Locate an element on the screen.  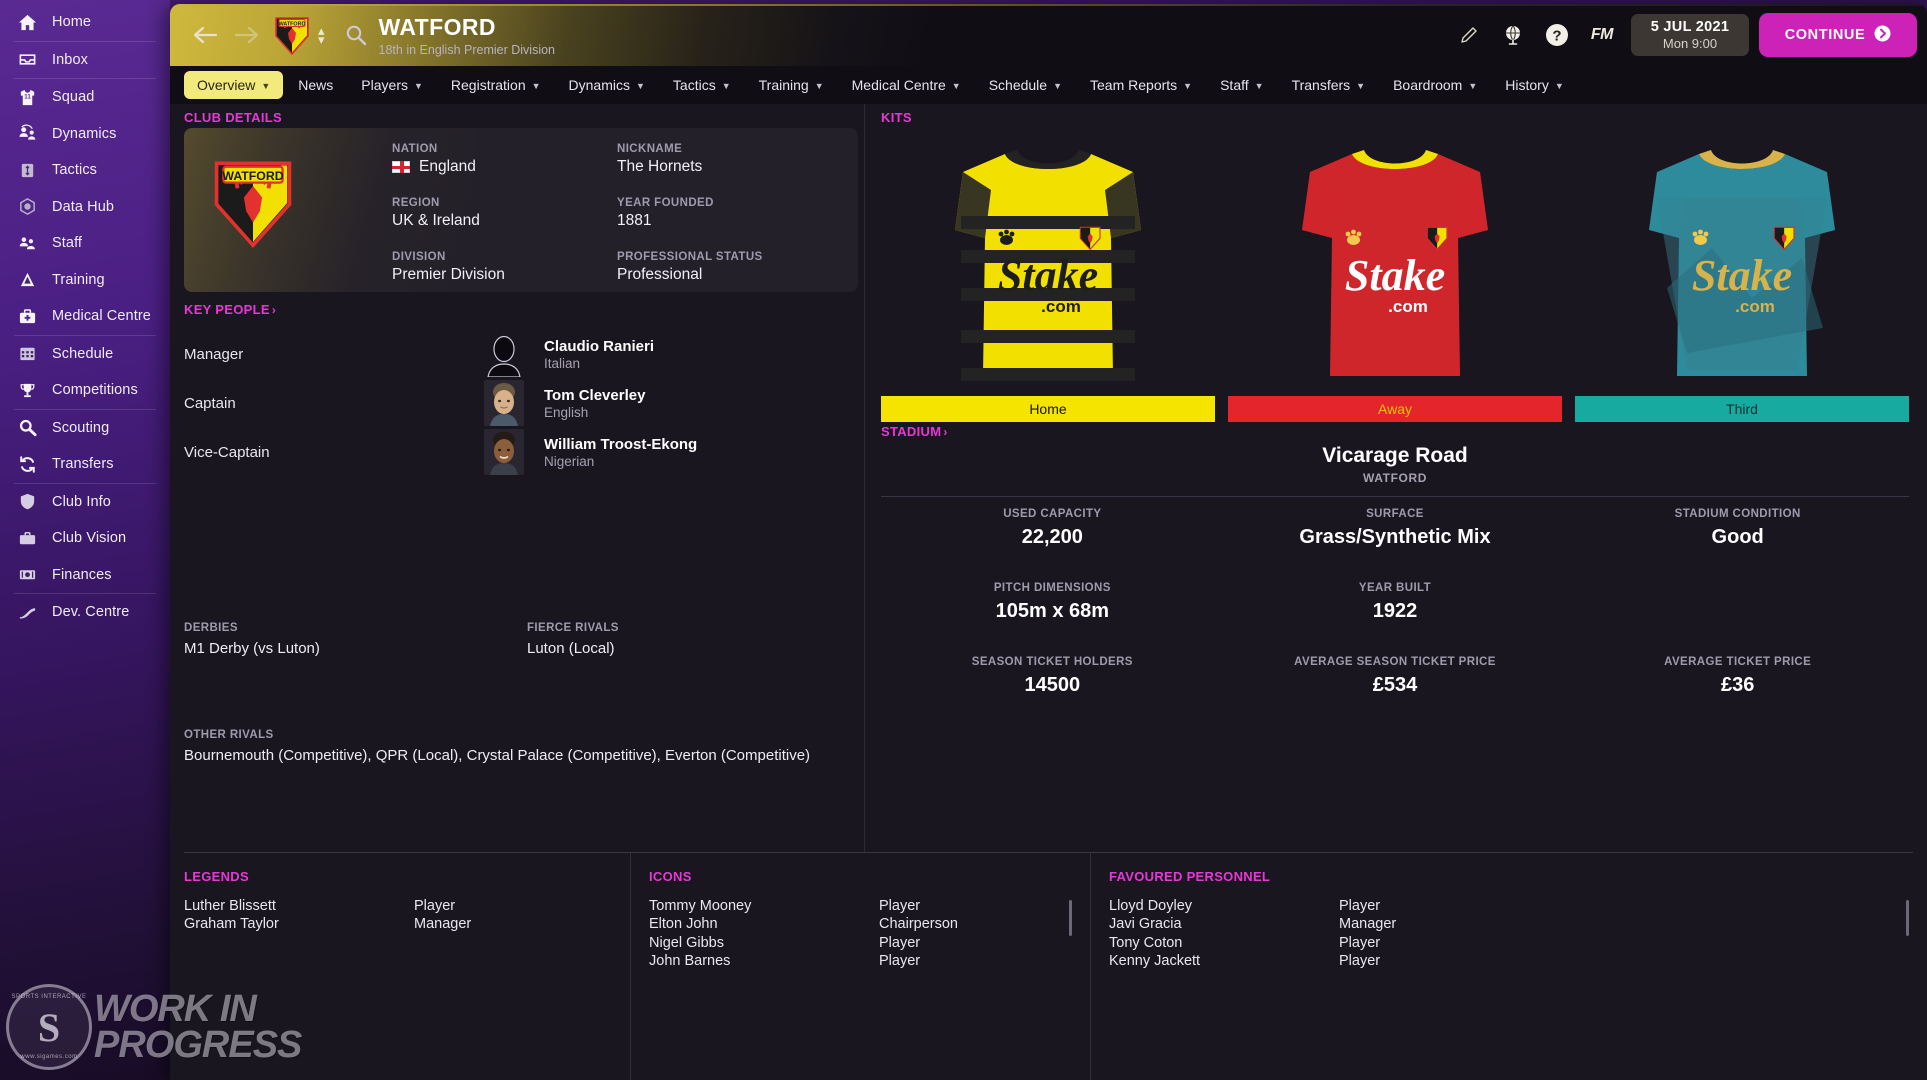
inbox-icon is located at coordinates (27, 60).